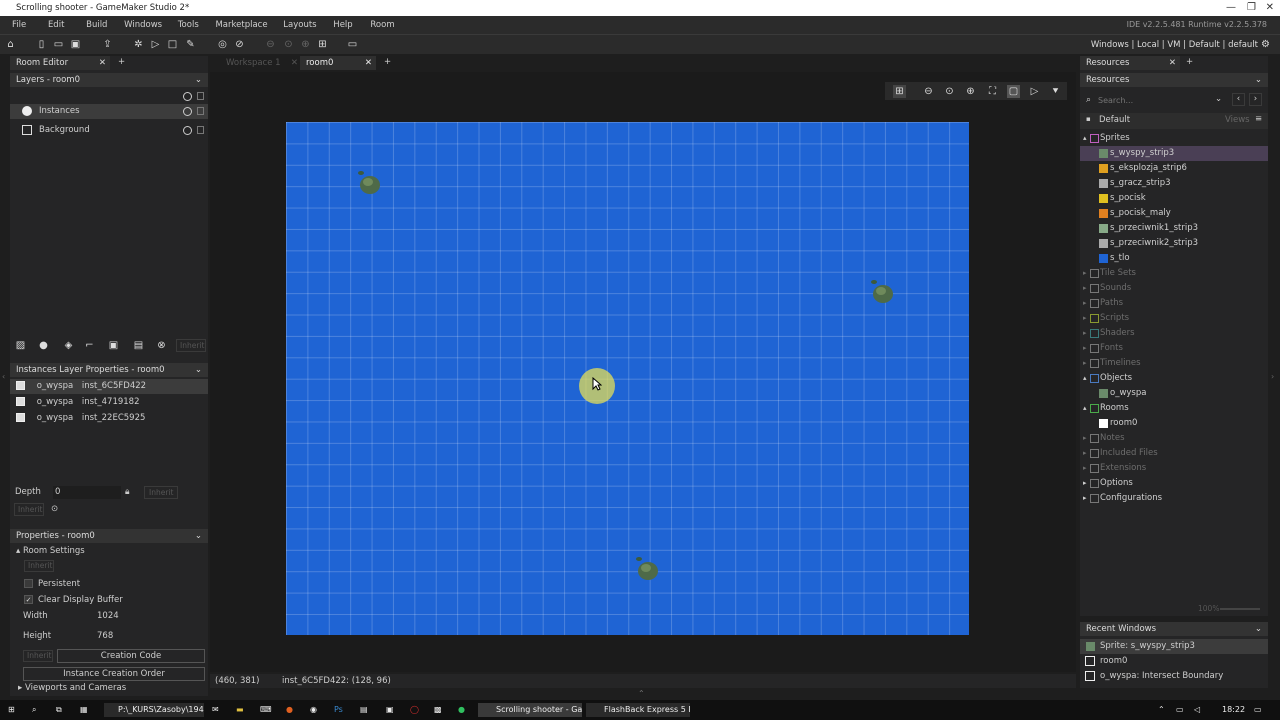 This screenshot has height=720, width=1280. I want to click on calculator-icon: ▦, so click(84, 710).